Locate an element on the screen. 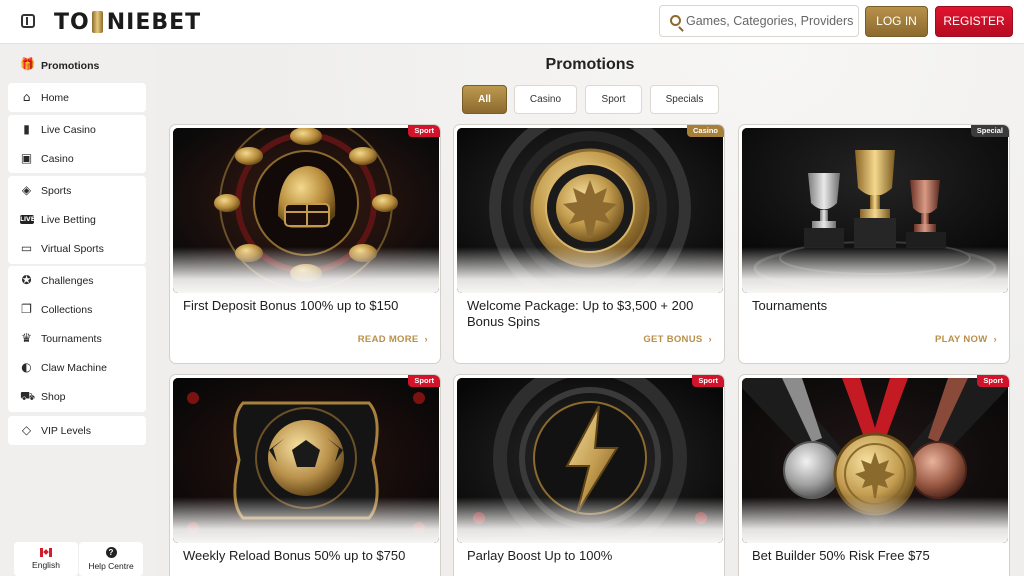  coin-icon is located at coordinates (97, 22).